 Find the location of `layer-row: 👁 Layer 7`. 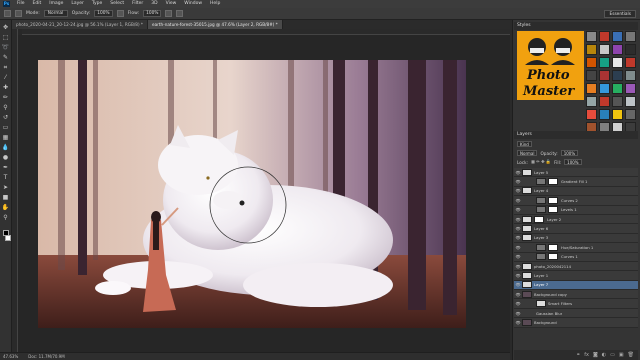

layer-row: 👁 Layer 7 is located at coordinates (576, 285).